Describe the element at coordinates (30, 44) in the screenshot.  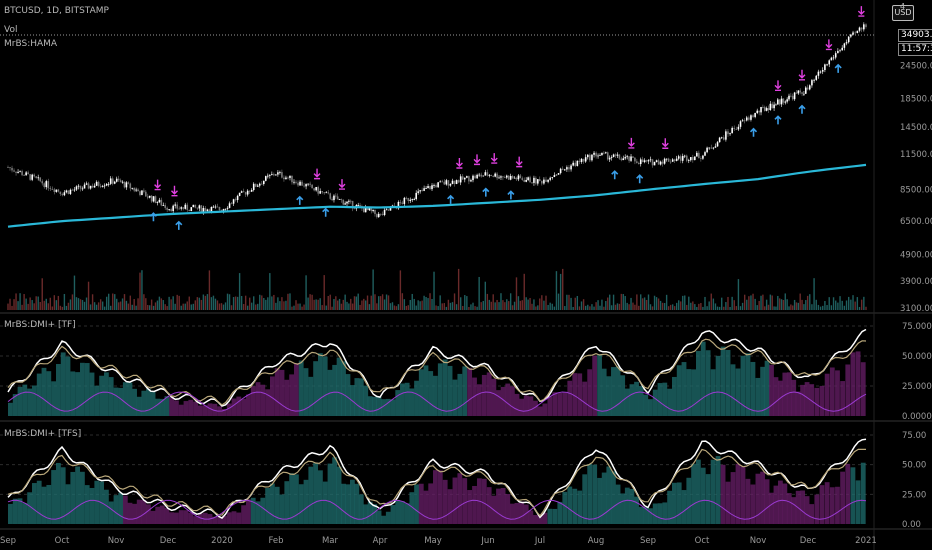
I see `overlay-label: MrBS:HAMA` at that location.